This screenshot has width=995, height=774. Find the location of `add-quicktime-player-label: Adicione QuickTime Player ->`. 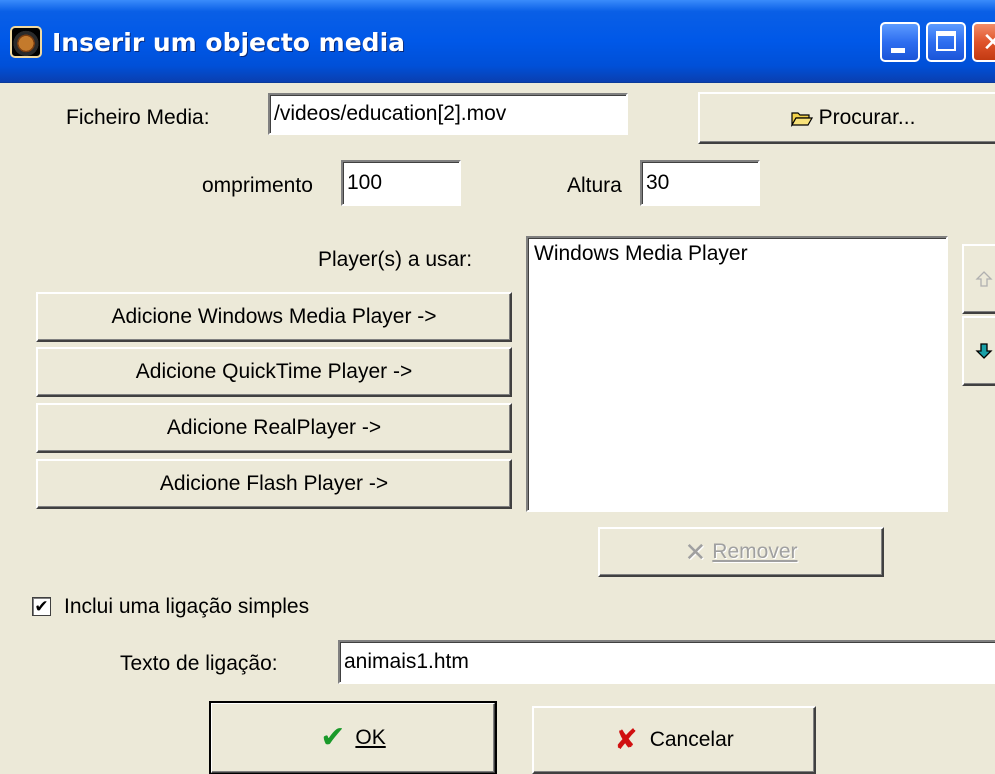

add-quicktime-player-label: Adicione QuickTime Player -> is located at coordinates (274, 371).